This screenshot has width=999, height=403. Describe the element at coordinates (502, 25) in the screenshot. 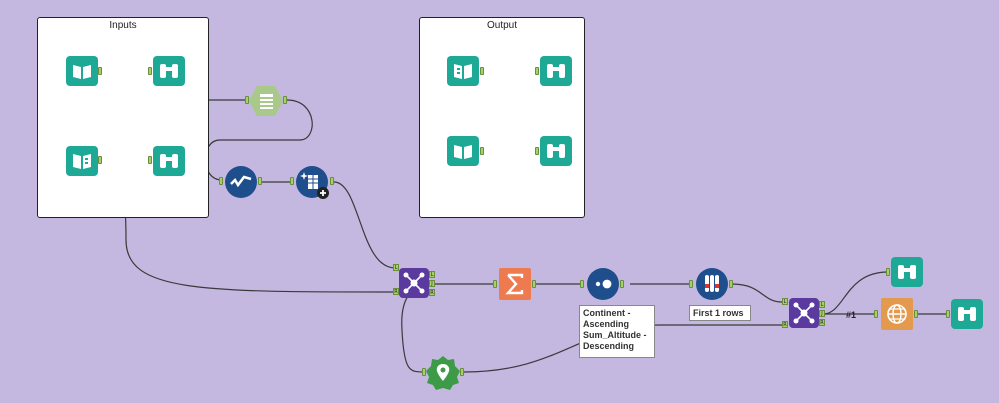

I see `output-container-title: Output` at that location.